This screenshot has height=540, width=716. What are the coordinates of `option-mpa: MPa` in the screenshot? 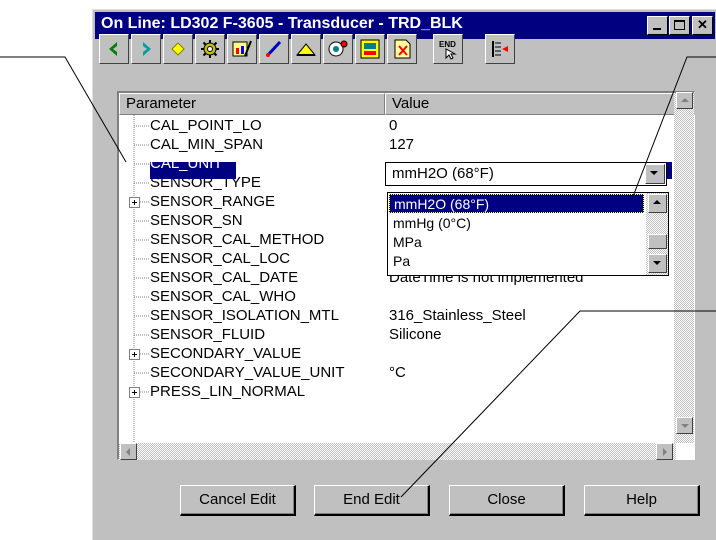 It's located at (516, 242).